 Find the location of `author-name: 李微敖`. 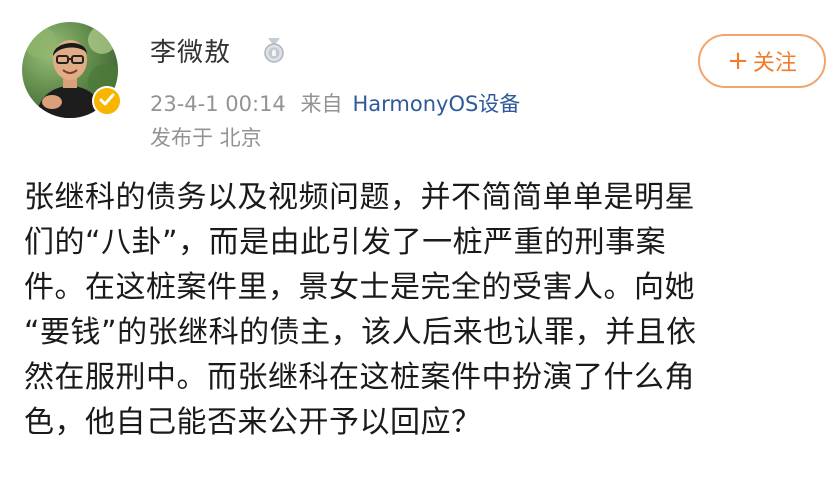

author-name: 李微敖 is located at coordinates (190, 50).